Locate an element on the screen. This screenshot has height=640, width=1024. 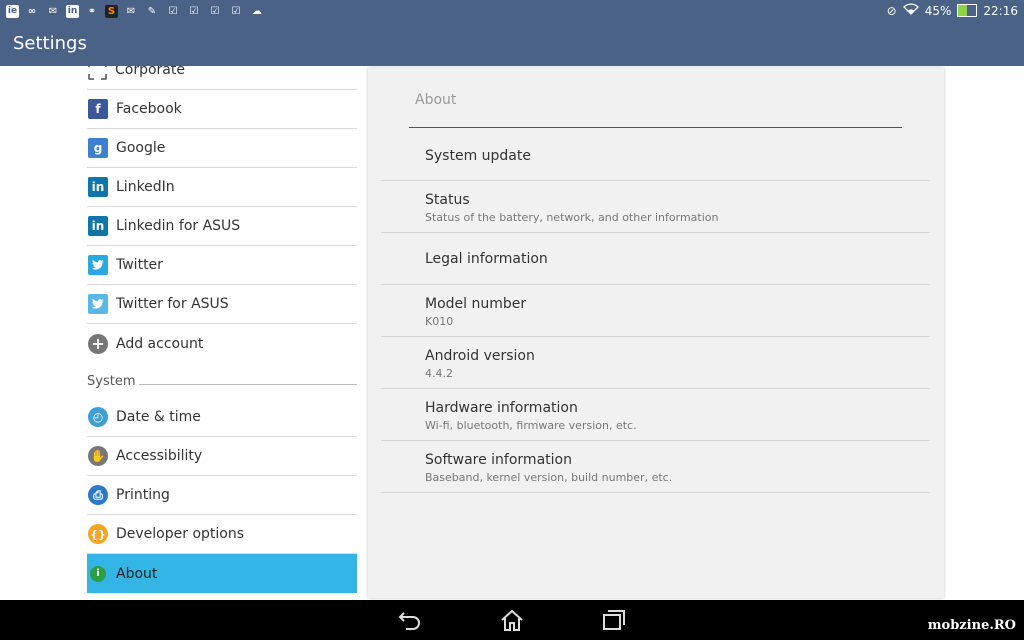
about-item-model-number: Model number K010 is located at coordinates (655, 311).